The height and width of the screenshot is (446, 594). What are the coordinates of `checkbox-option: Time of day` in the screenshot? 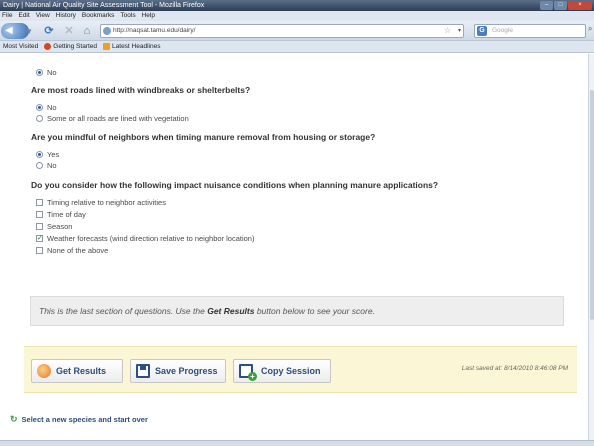 It's located at (61, 214).